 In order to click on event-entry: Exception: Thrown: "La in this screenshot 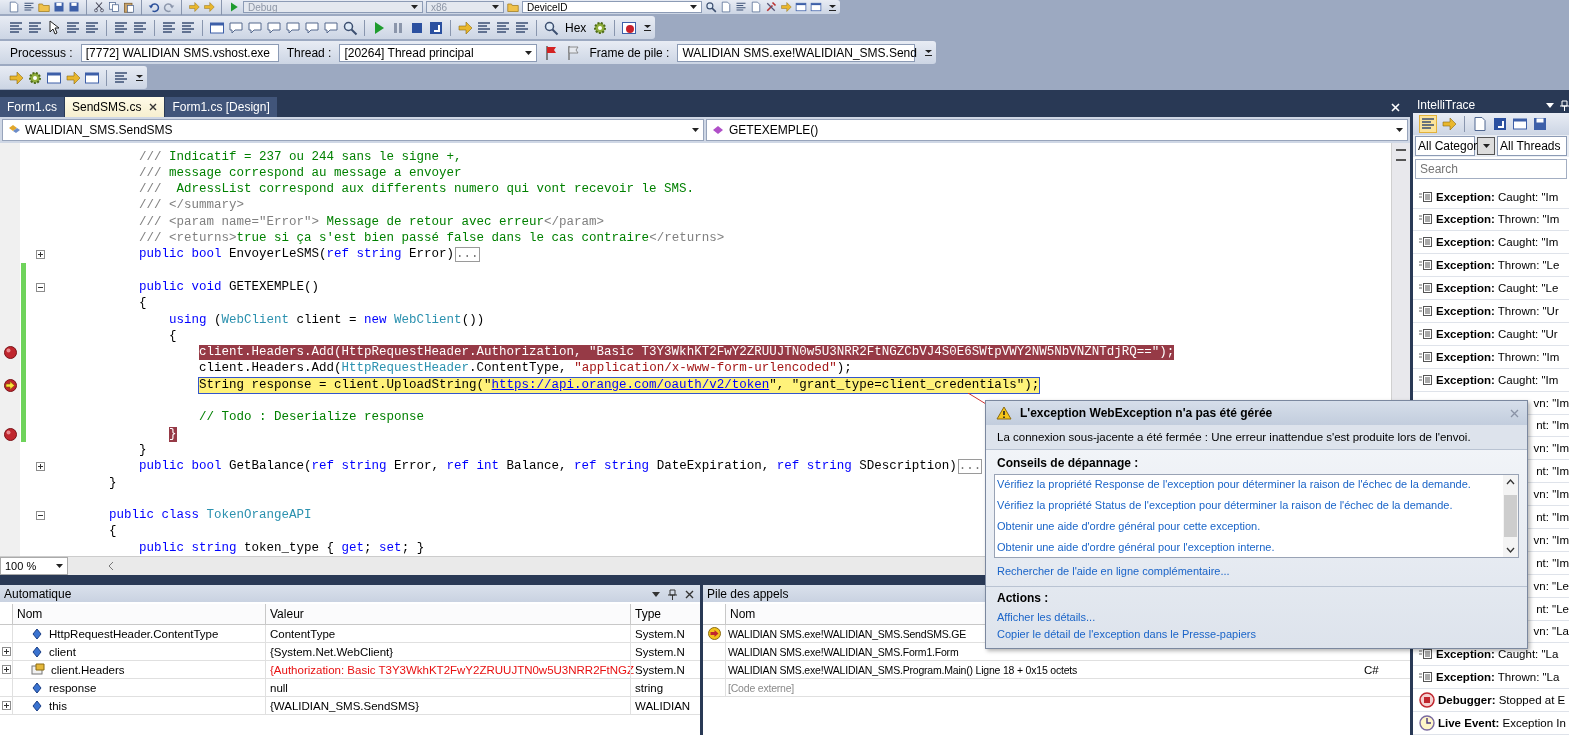, I will do `click(1498, 677)`.